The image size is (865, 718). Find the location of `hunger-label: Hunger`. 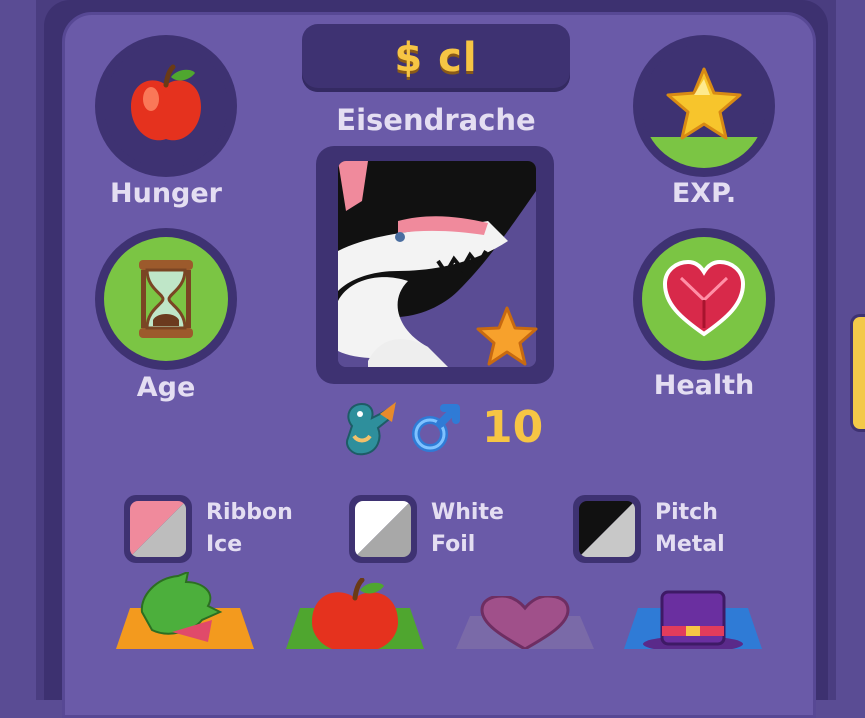

hunger-label: Hunger is located at coordinates (166, 193).